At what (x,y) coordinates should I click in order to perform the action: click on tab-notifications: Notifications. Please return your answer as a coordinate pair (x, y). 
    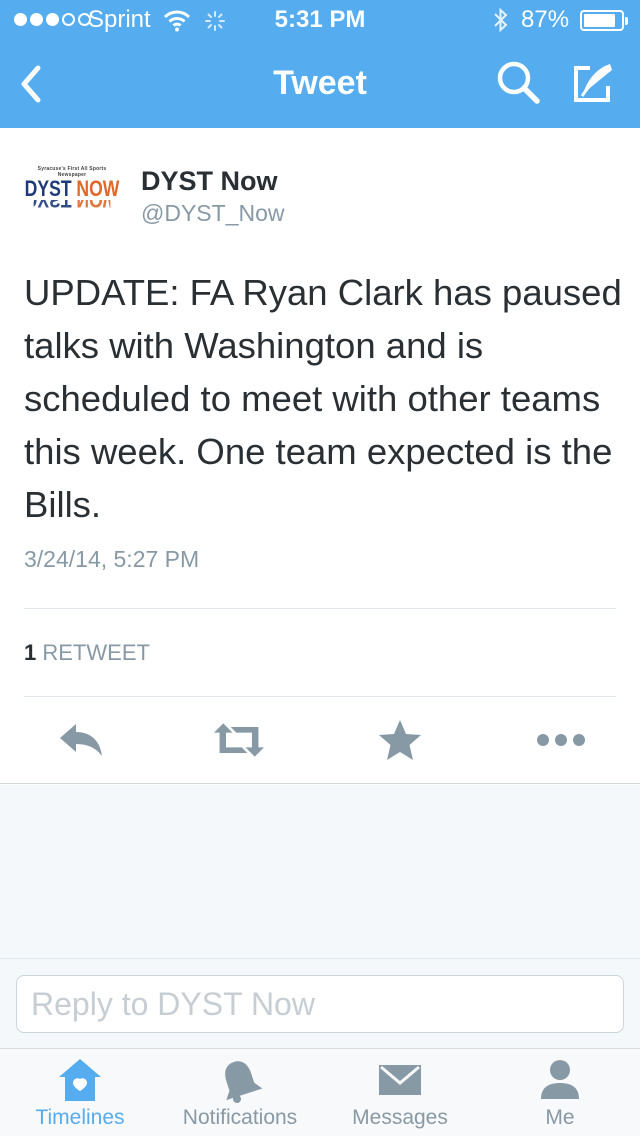
    Looking at the image, I should click on (240, 1092).